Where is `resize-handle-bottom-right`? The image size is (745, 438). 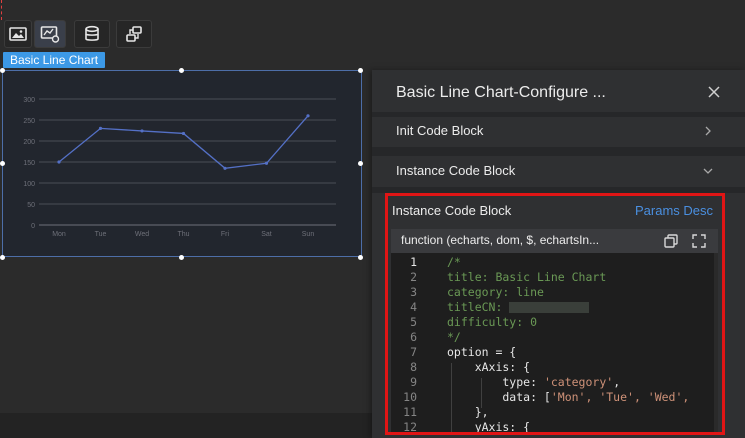 resize-handle-bottom-right is located at coordinates (360, 257).